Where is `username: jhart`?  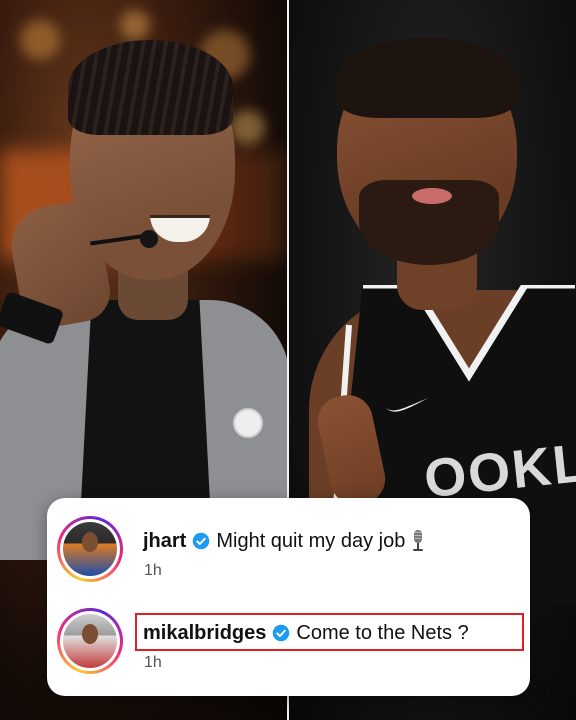 username: jhart is located at coordinates (164, 541).